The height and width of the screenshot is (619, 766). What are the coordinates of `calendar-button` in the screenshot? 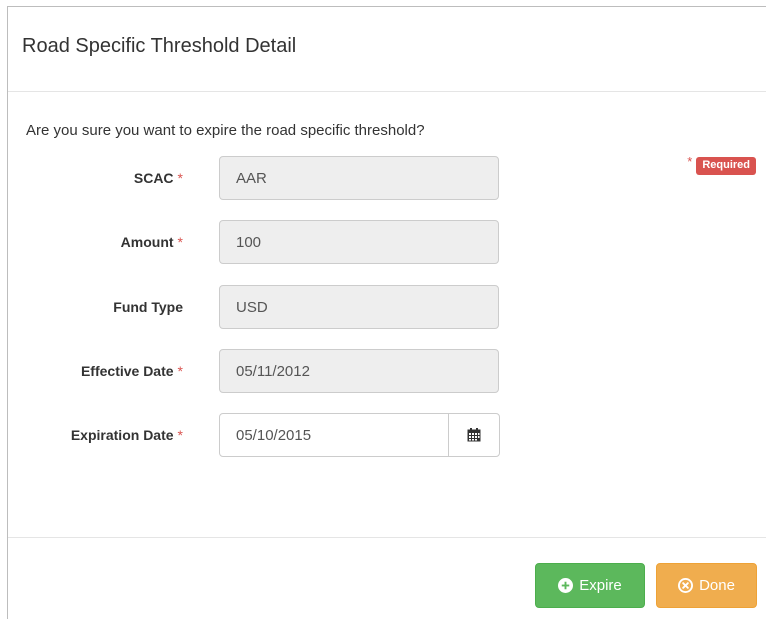 It's located at (474, 435).